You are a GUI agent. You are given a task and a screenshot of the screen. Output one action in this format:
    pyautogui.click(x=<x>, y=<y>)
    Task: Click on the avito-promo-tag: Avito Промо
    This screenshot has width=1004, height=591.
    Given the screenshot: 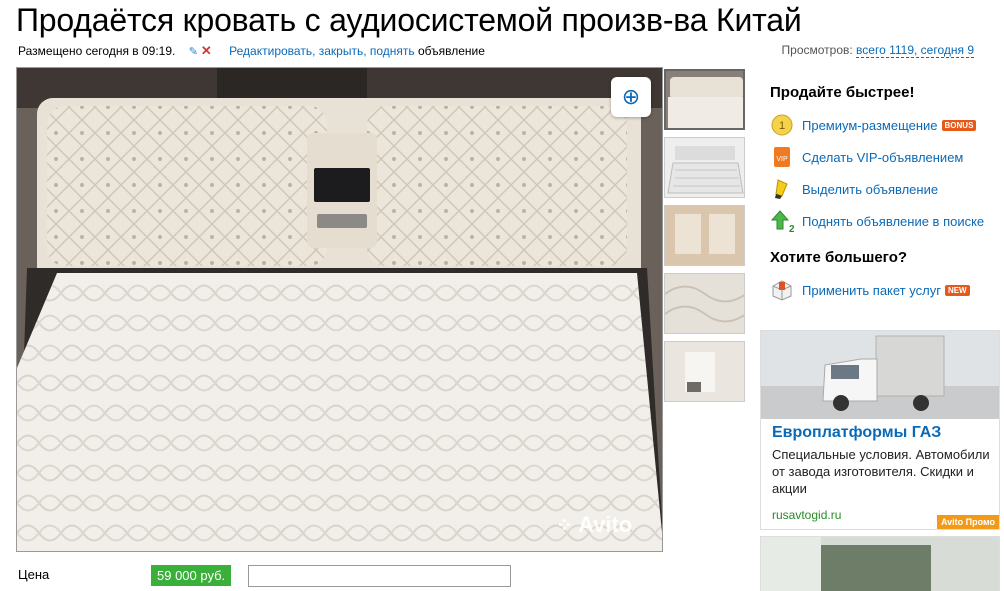 What is the action you would take?
    pyautogui.click(x=967, y=522)
    